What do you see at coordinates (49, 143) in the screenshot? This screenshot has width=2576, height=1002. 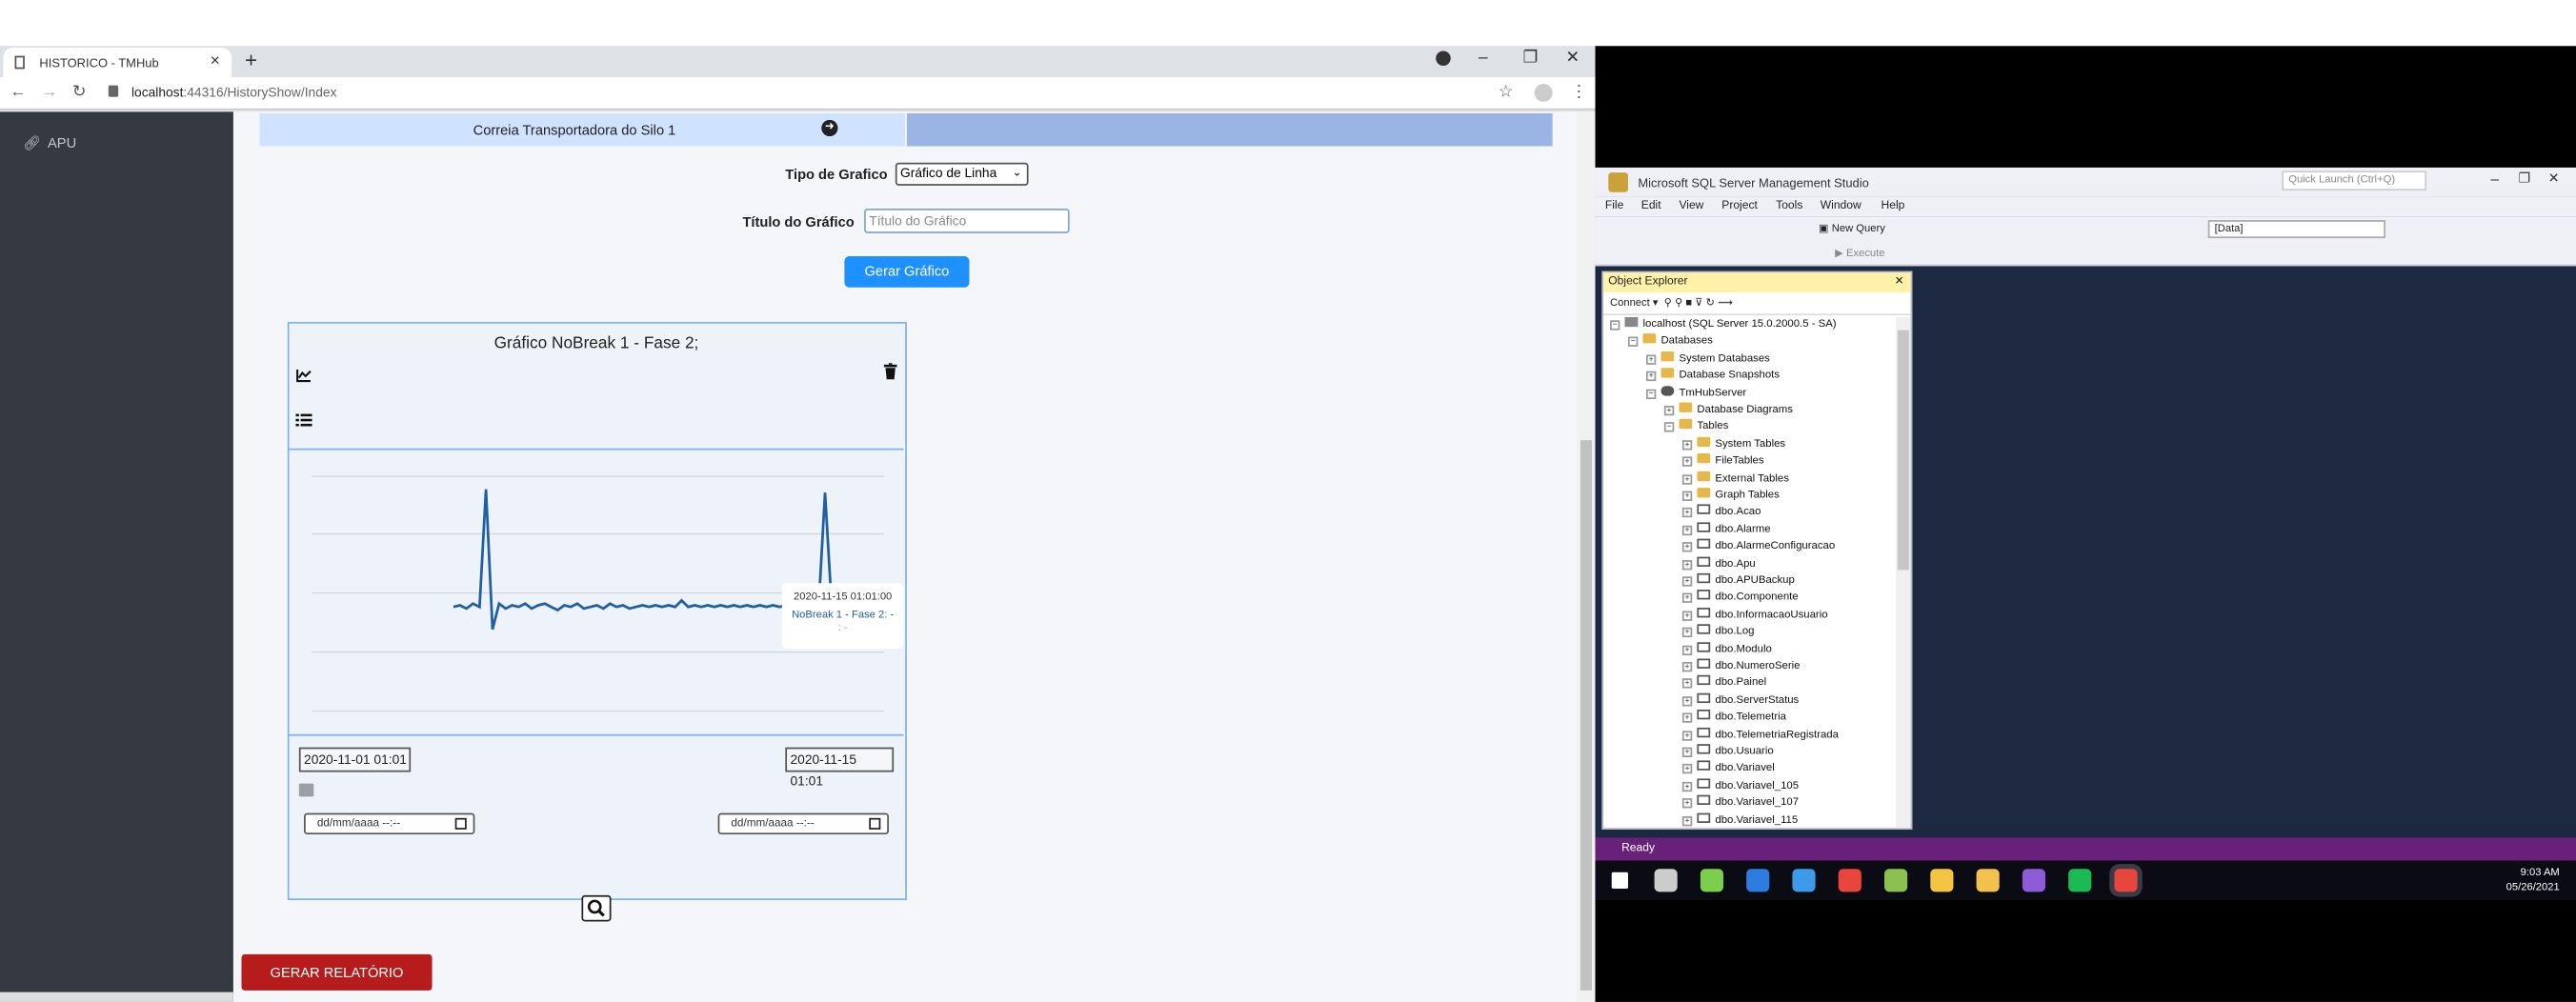 I see `sidebar-item-apu: 🔗︎ APU` at bounding box center [49, 143].